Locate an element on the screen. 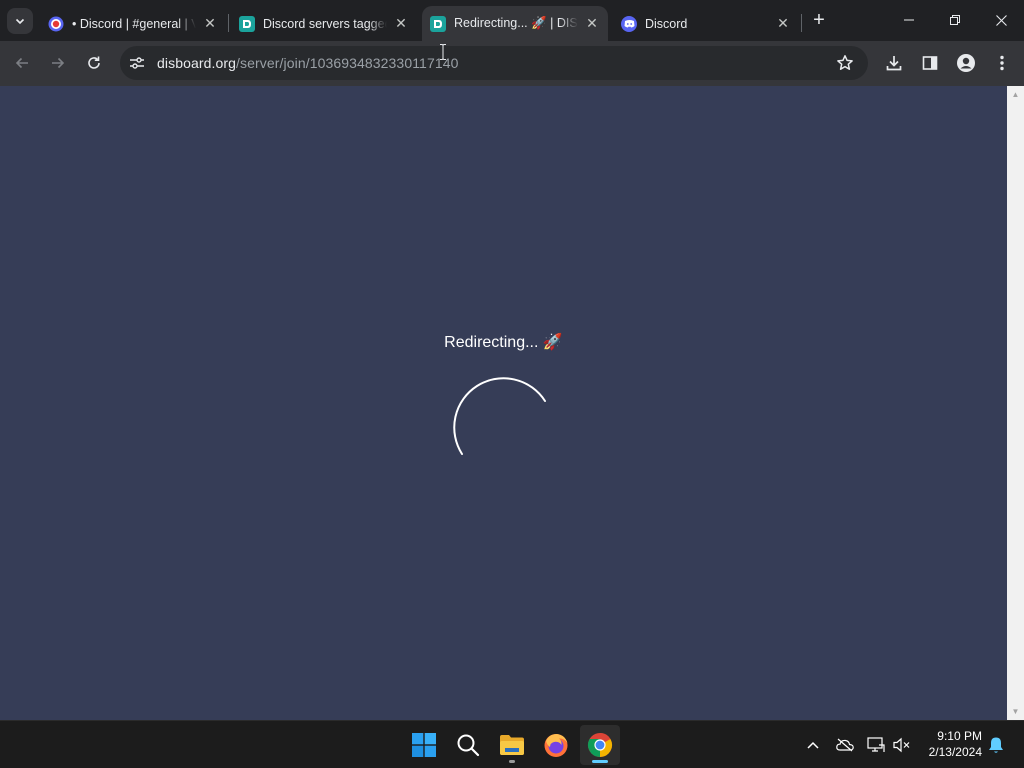  file-explorer-button is located at coordinates (512, 745).